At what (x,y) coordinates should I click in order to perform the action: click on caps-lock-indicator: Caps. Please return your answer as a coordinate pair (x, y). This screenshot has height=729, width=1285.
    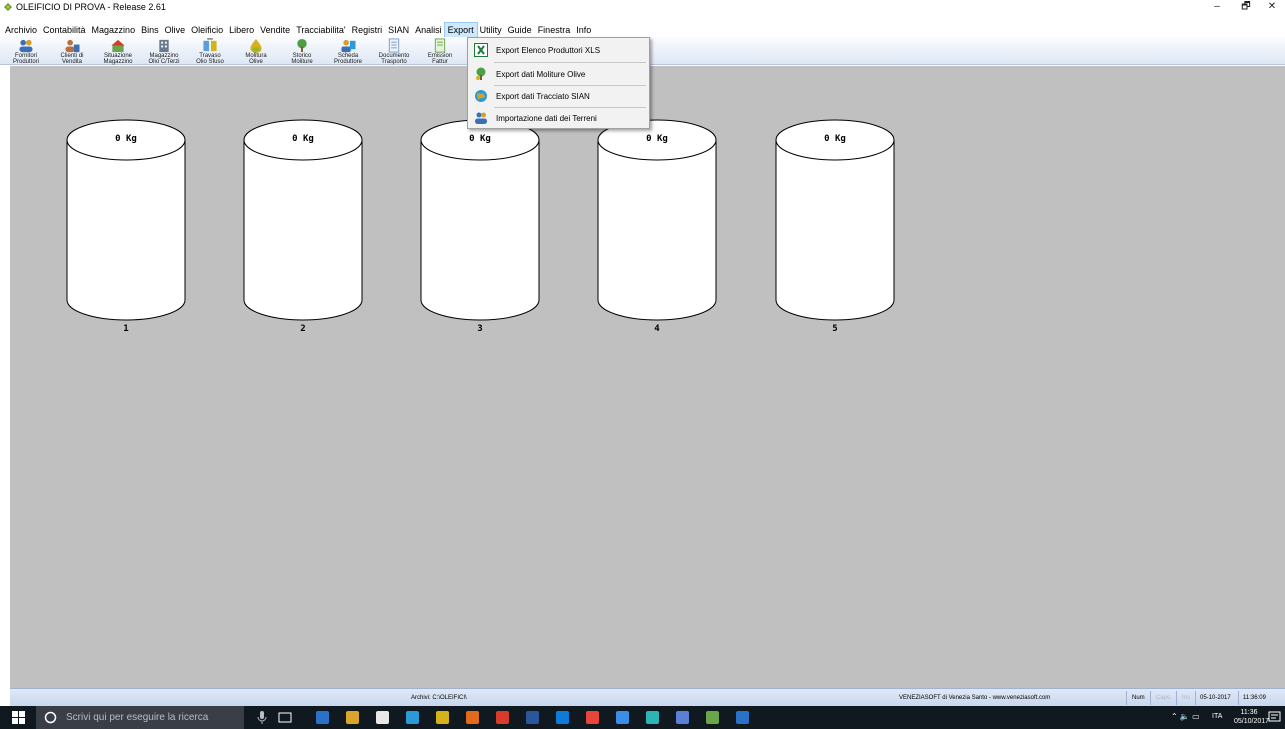
    Looking at the image, I should click on (1163, 698).